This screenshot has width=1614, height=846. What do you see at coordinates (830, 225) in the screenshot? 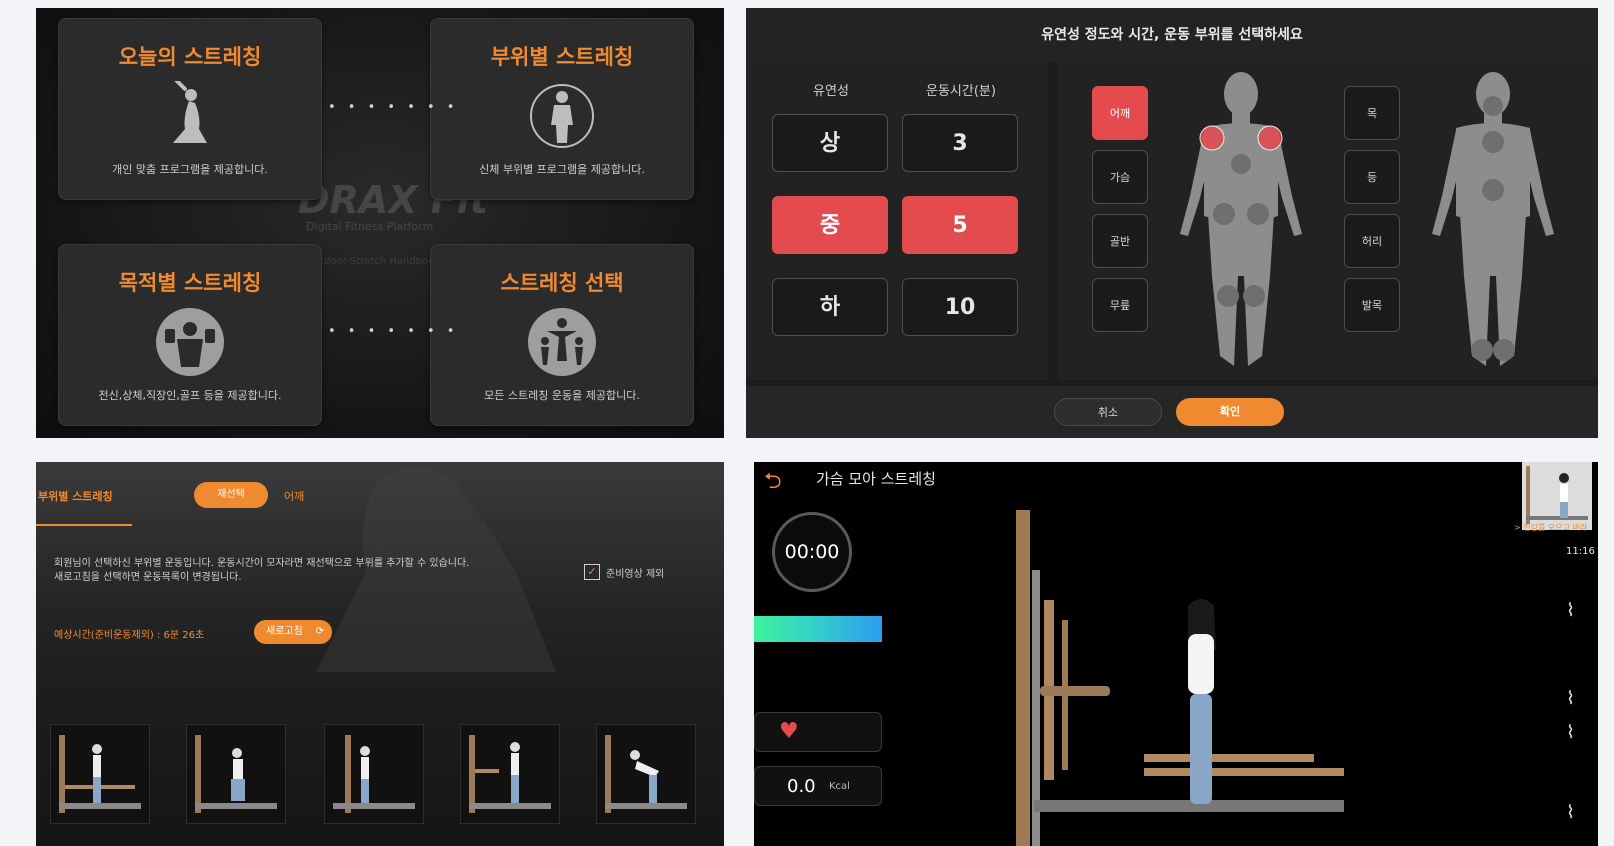
I see `flex-option-mid: 중` at bounding box center [830, 225].